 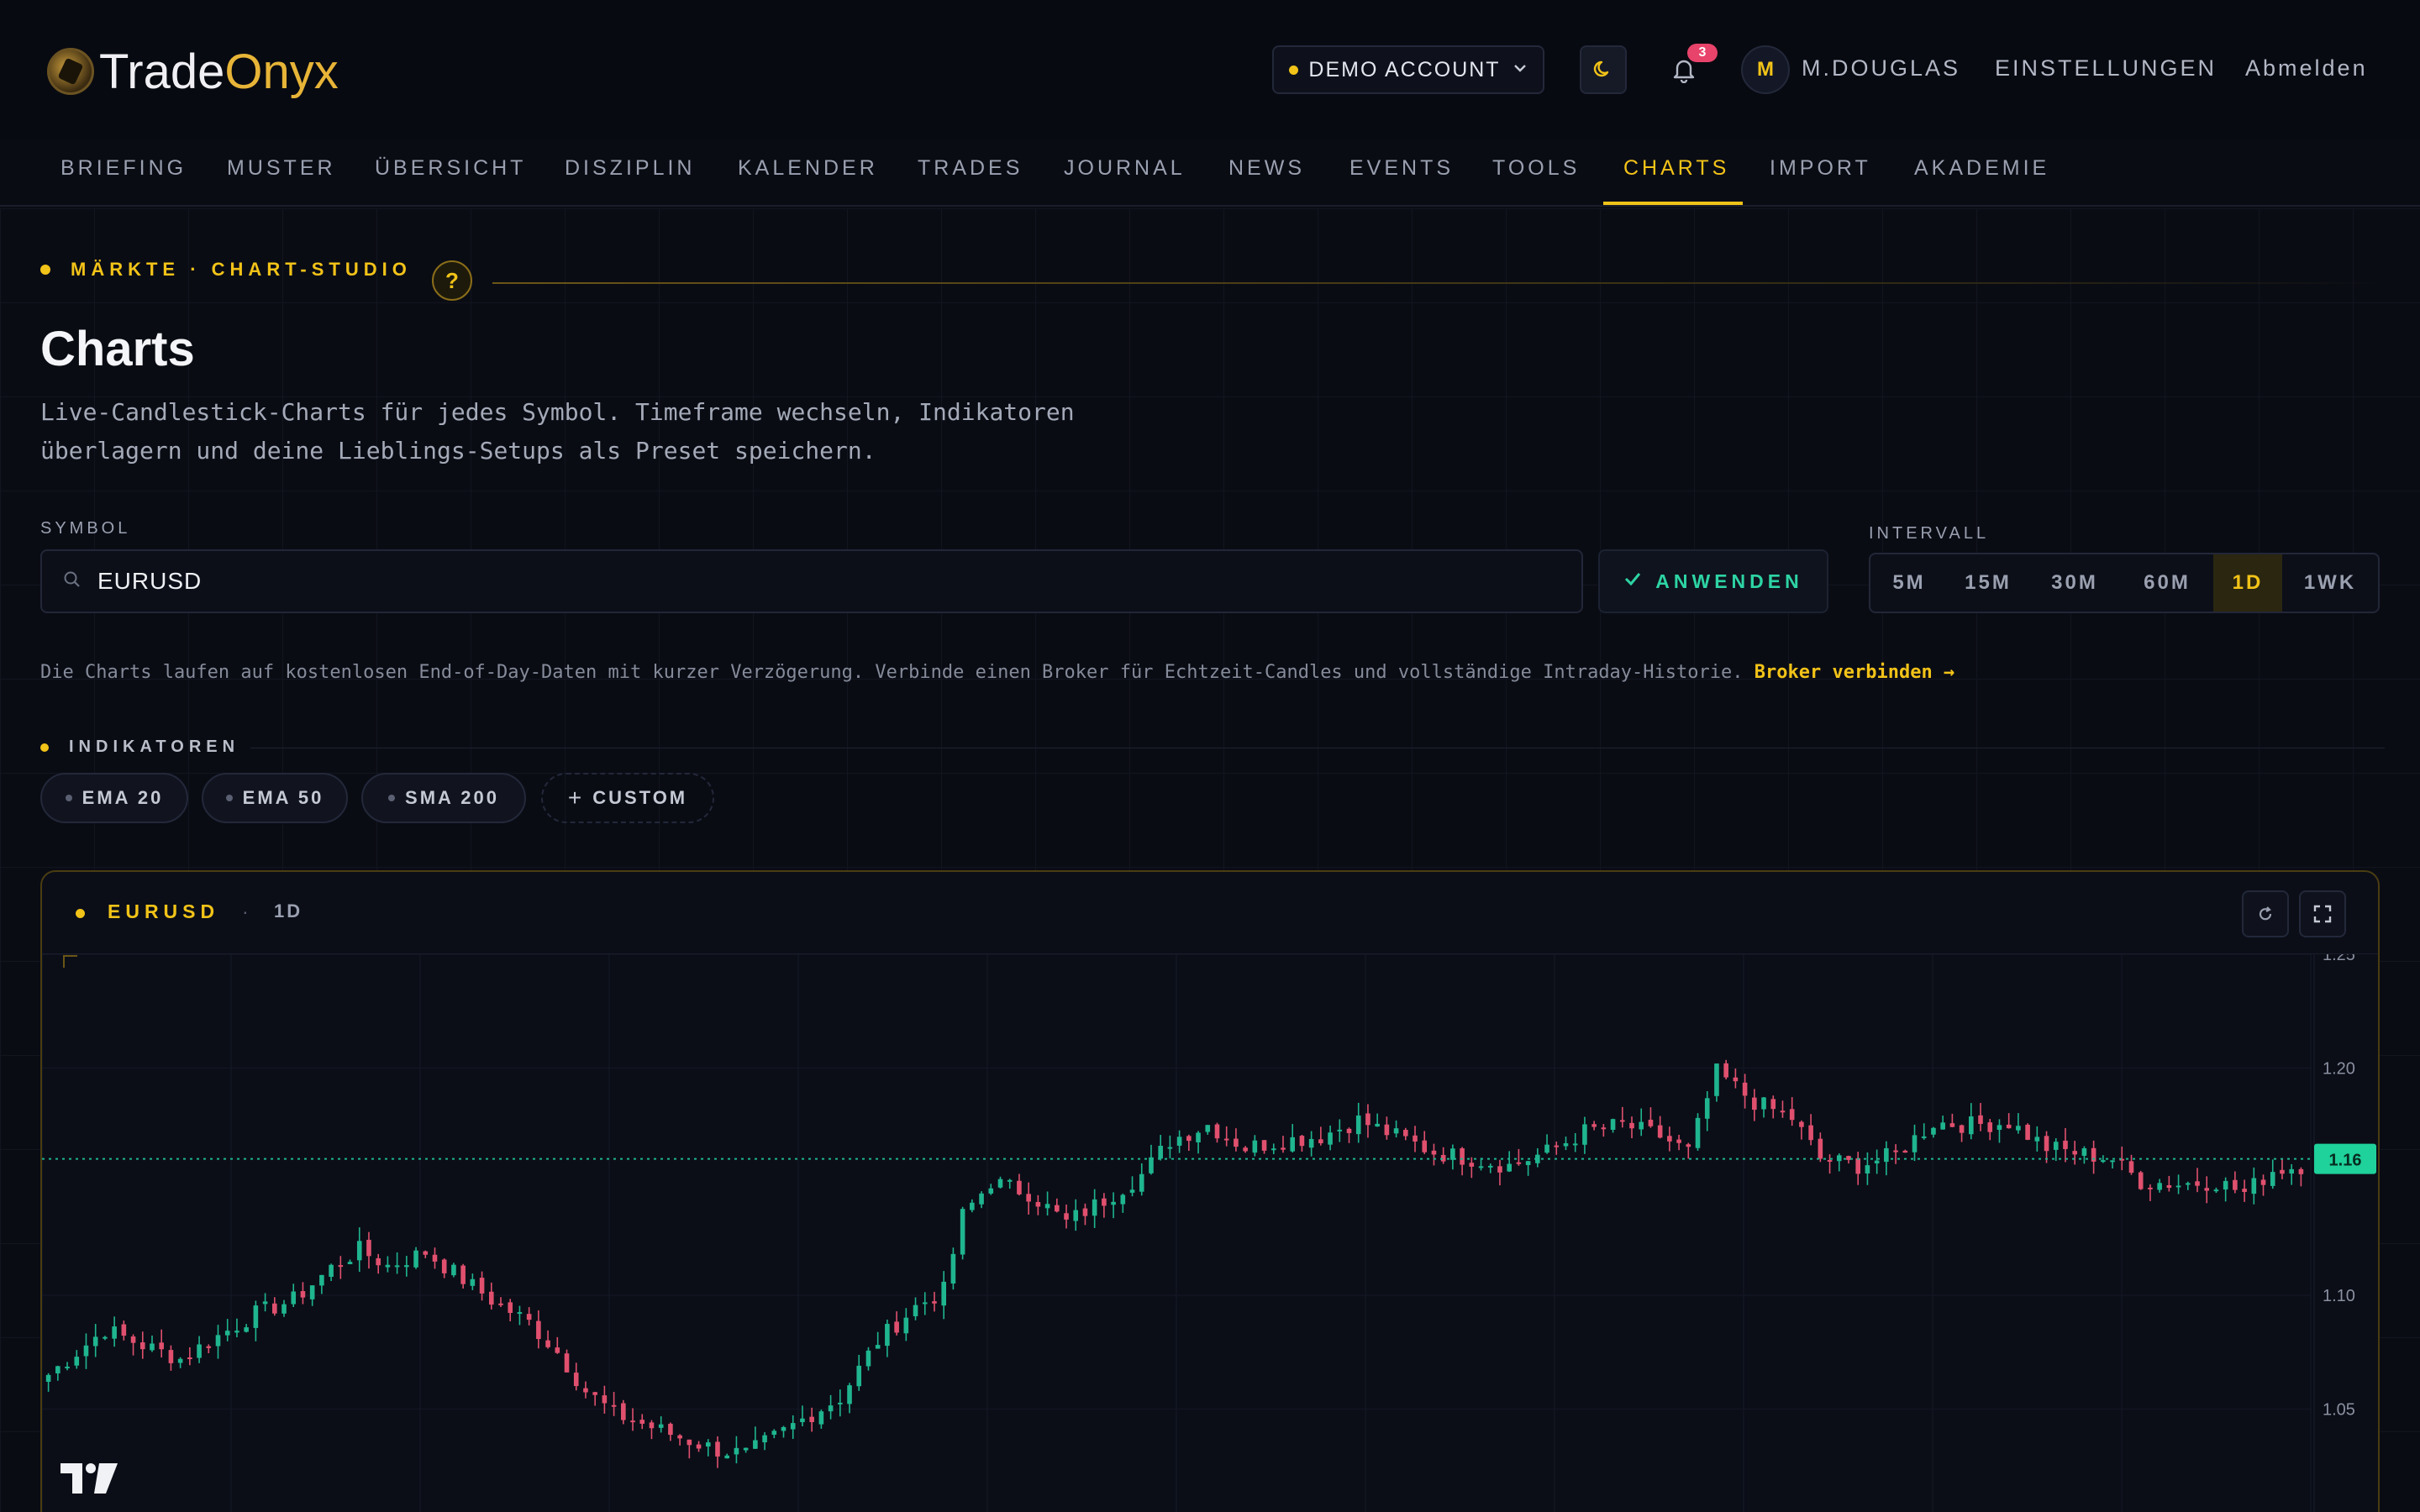 I want to click on interval-option-5m: 5M, so click(x=1909, y=583).